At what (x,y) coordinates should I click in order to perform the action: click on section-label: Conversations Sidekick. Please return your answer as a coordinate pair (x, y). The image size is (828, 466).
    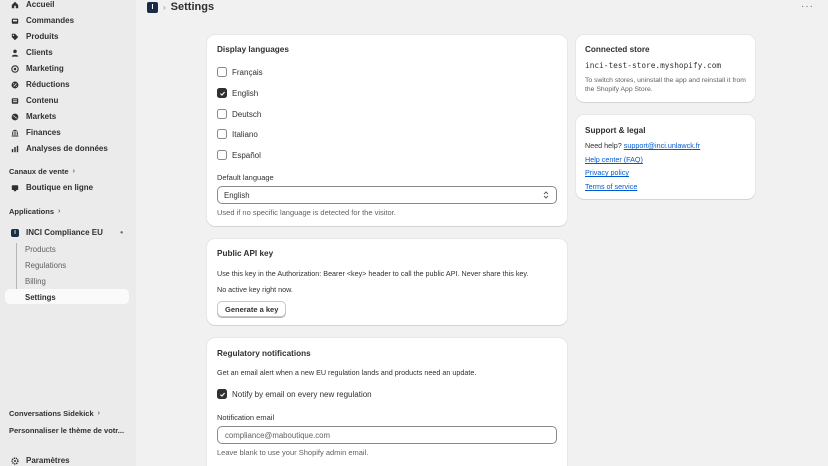
    Looking at the image, I should click on (51, 413).